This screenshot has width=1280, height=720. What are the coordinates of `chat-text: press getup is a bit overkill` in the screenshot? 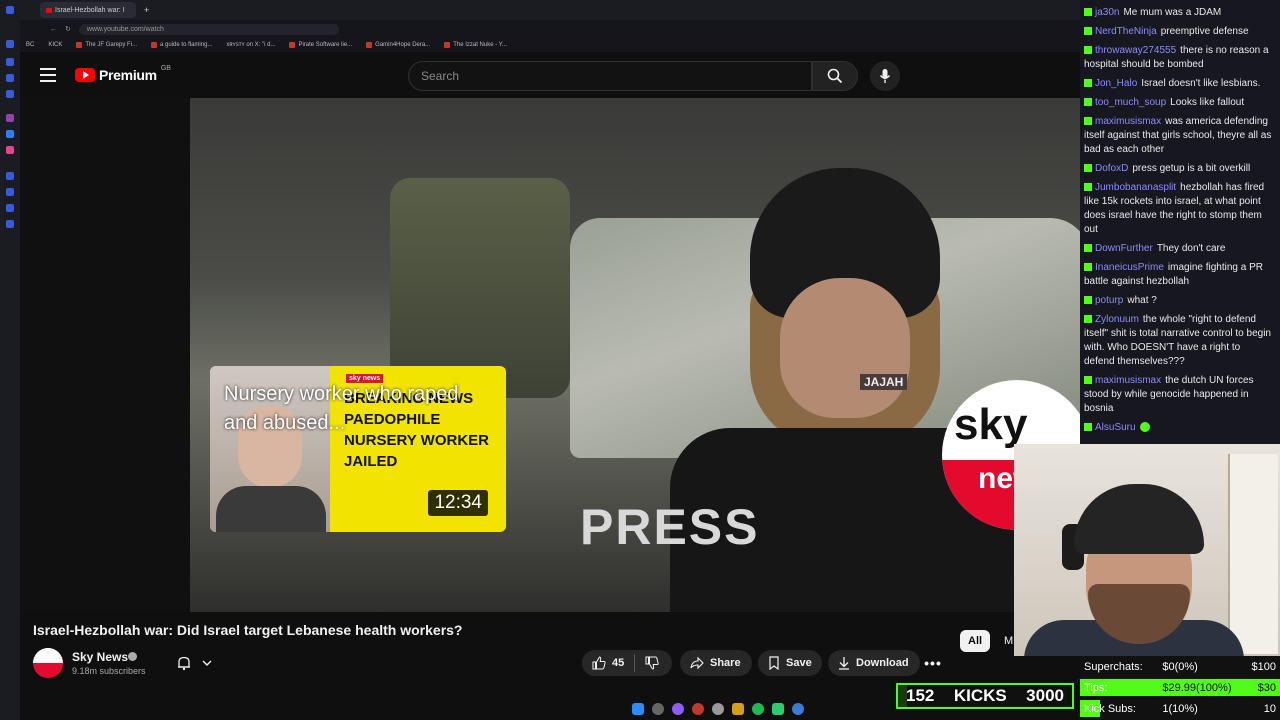 It's located at (1191, 168).